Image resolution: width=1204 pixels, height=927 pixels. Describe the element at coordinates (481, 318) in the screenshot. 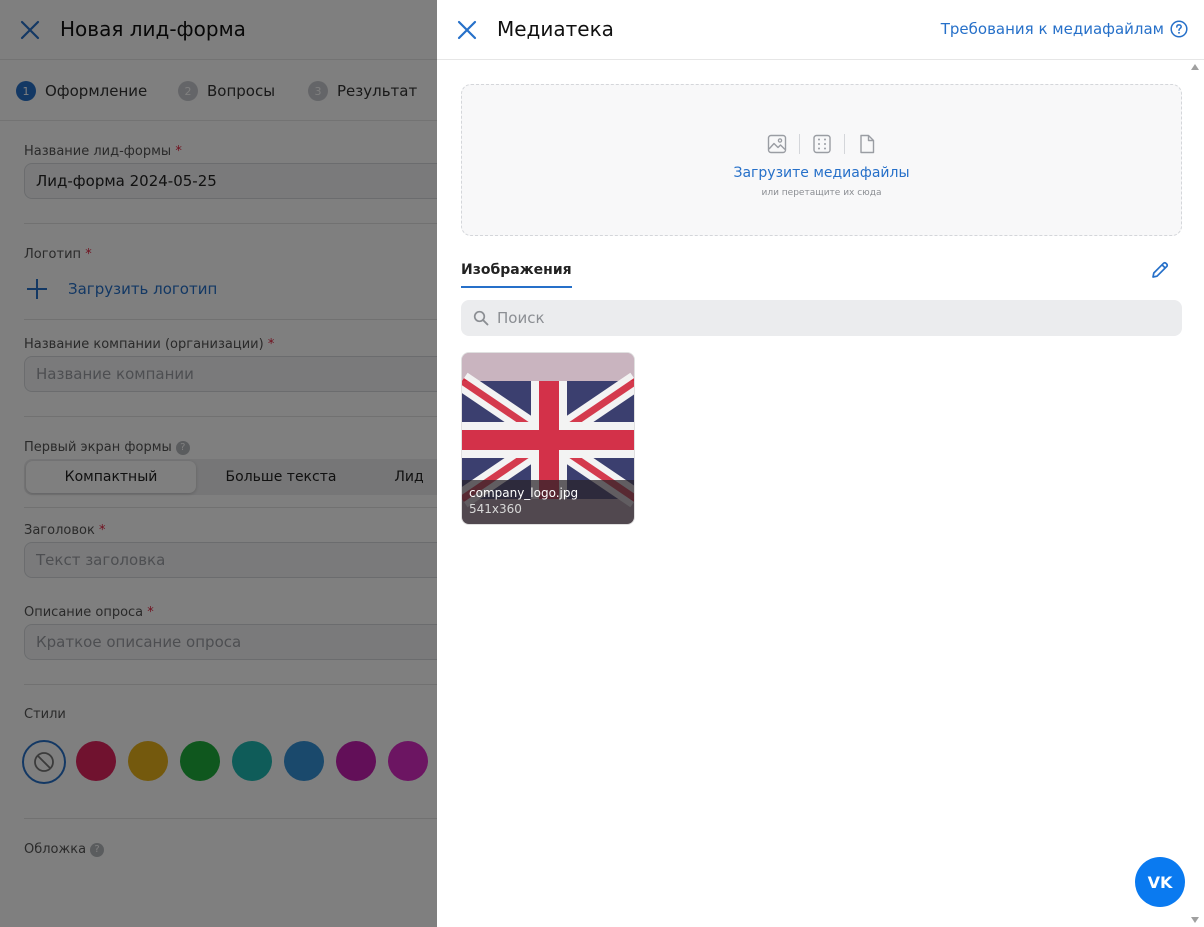

I see `search-icon` at that location.